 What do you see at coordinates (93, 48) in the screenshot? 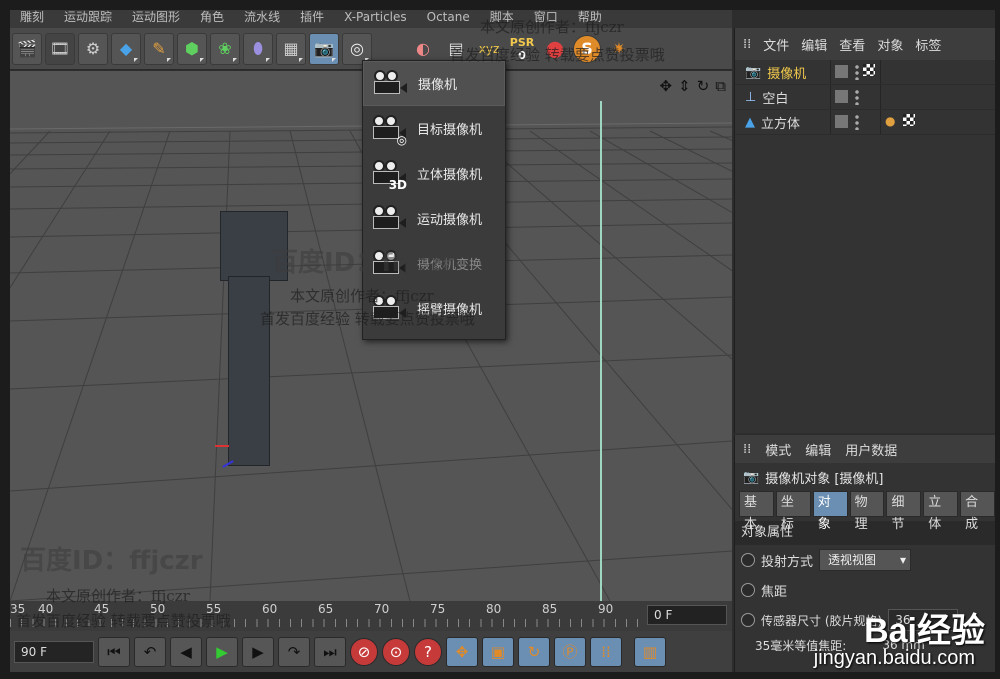
I see `render-settings-icon: ⚙` at bounding box center [93, 48].